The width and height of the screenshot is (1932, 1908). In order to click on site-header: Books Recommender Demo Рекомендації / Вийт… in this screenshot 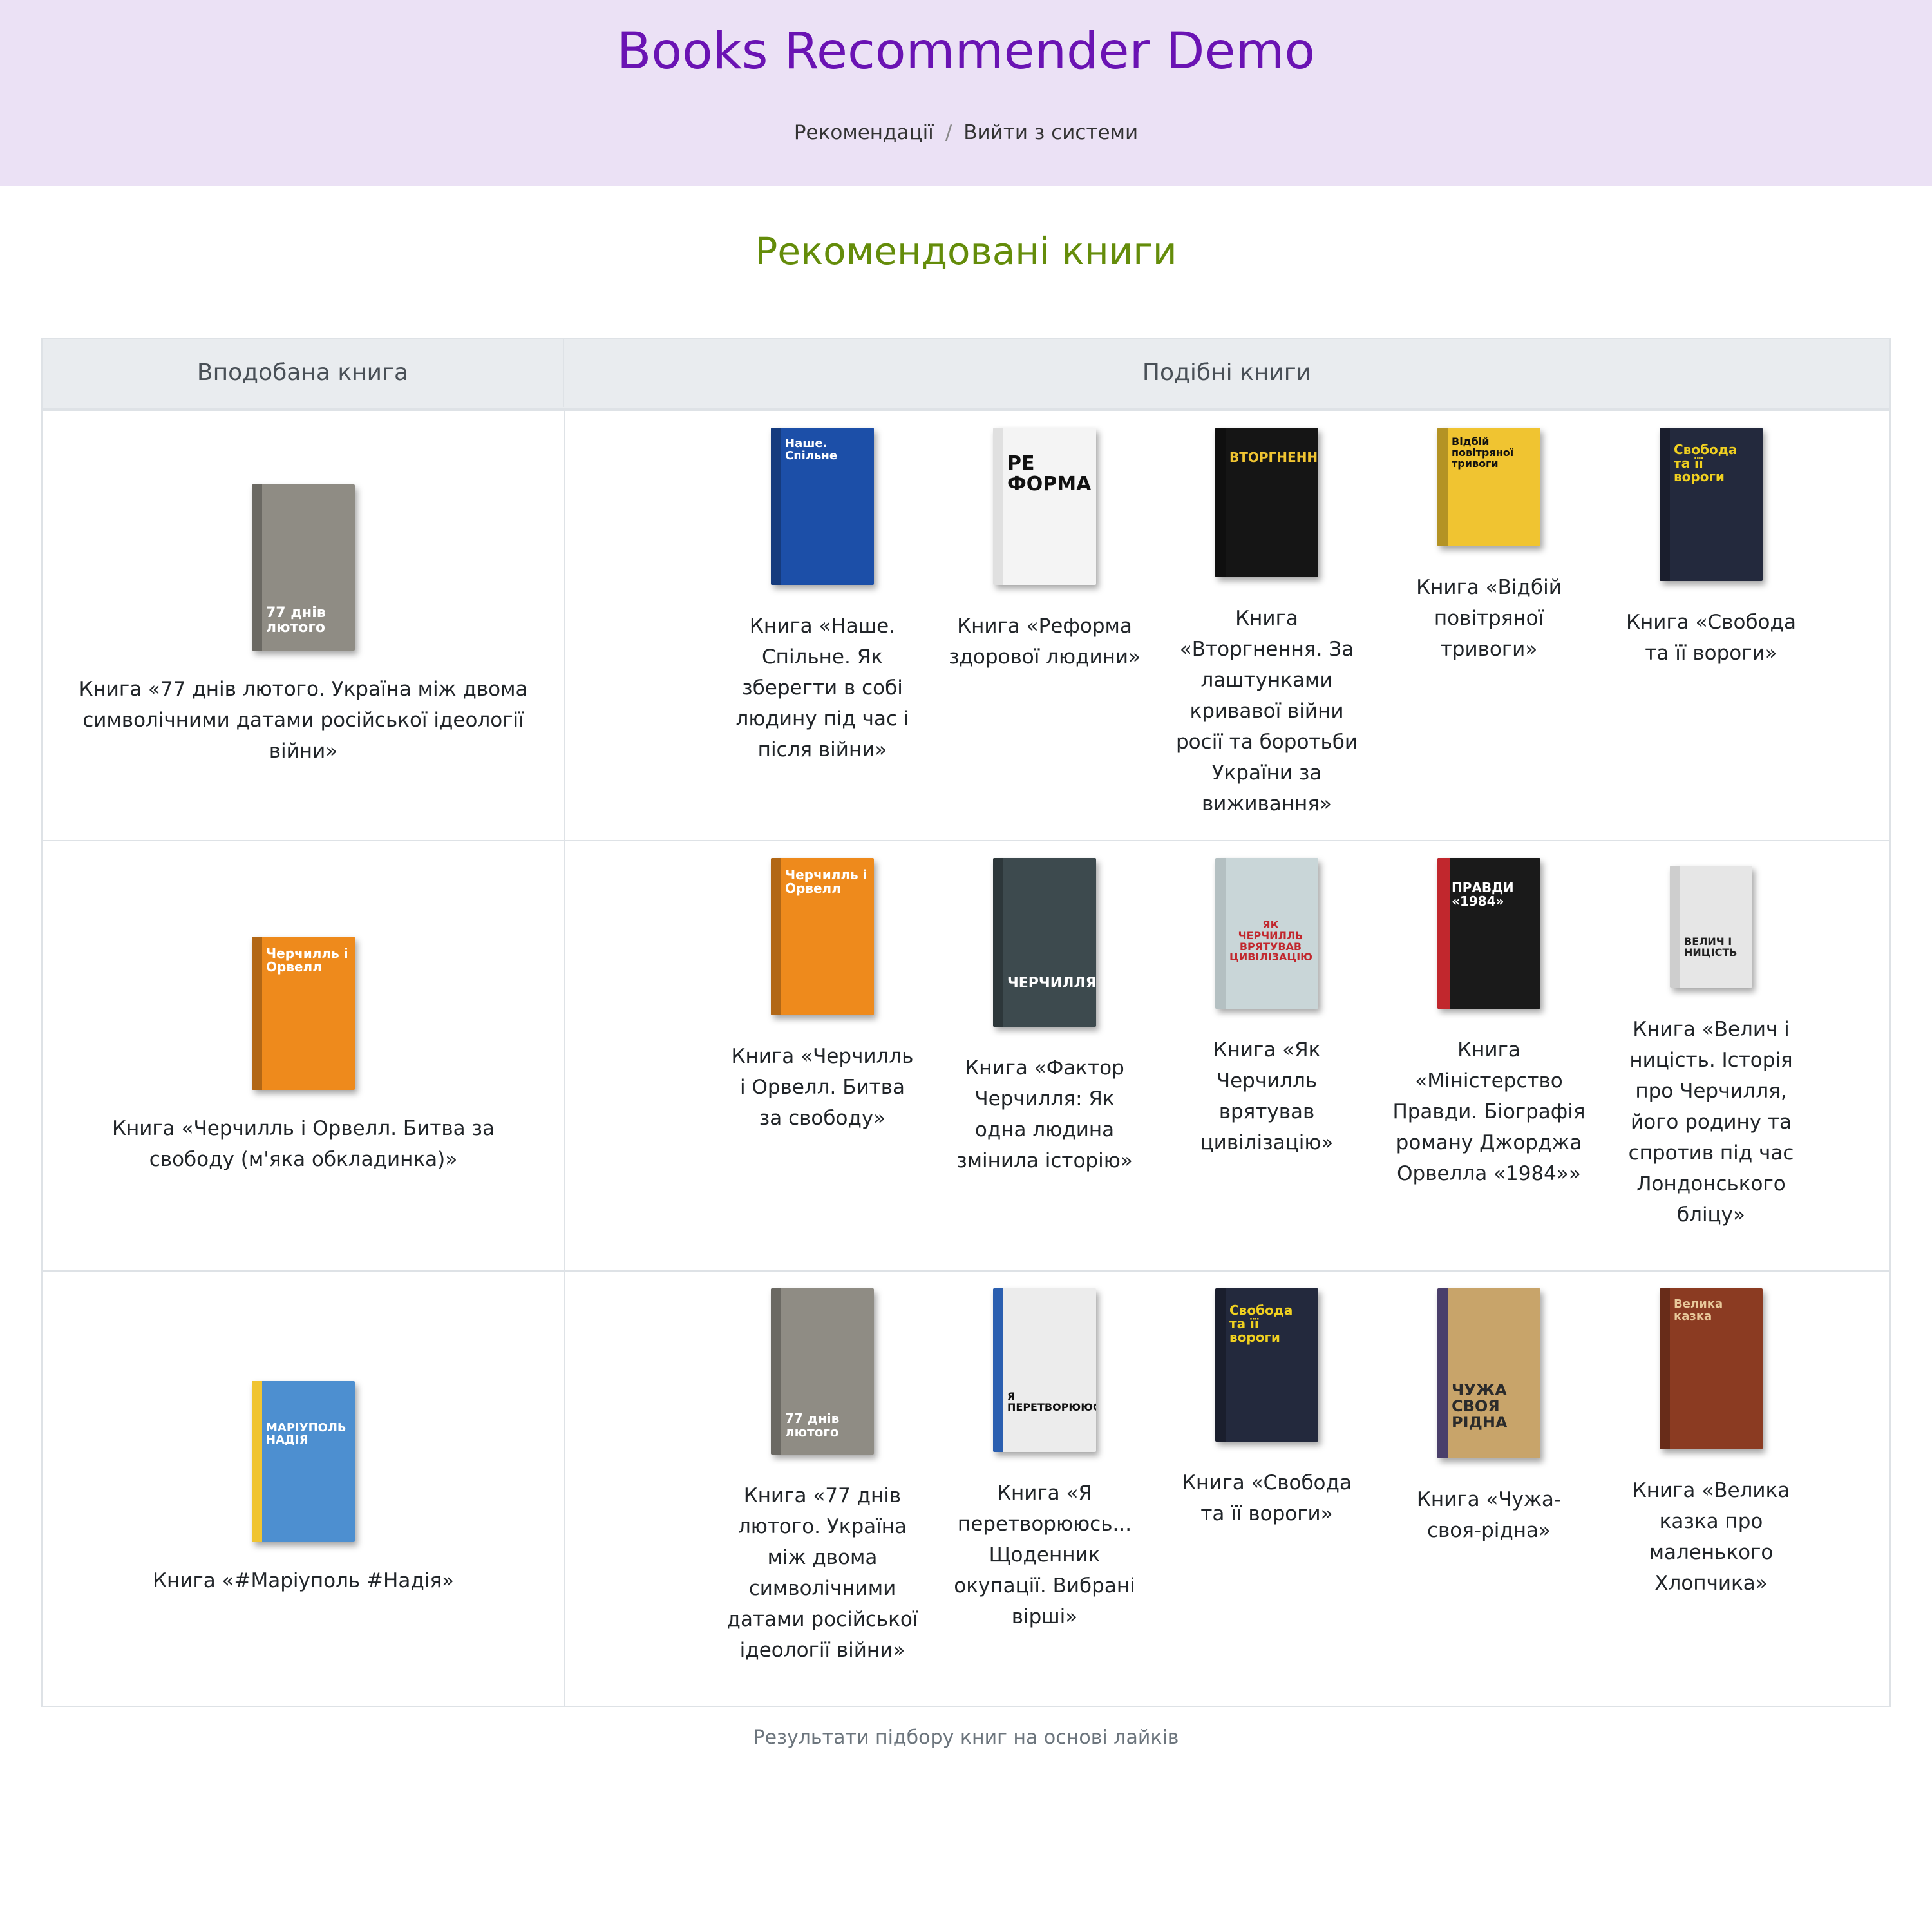, I will do `click(966, 93)`.